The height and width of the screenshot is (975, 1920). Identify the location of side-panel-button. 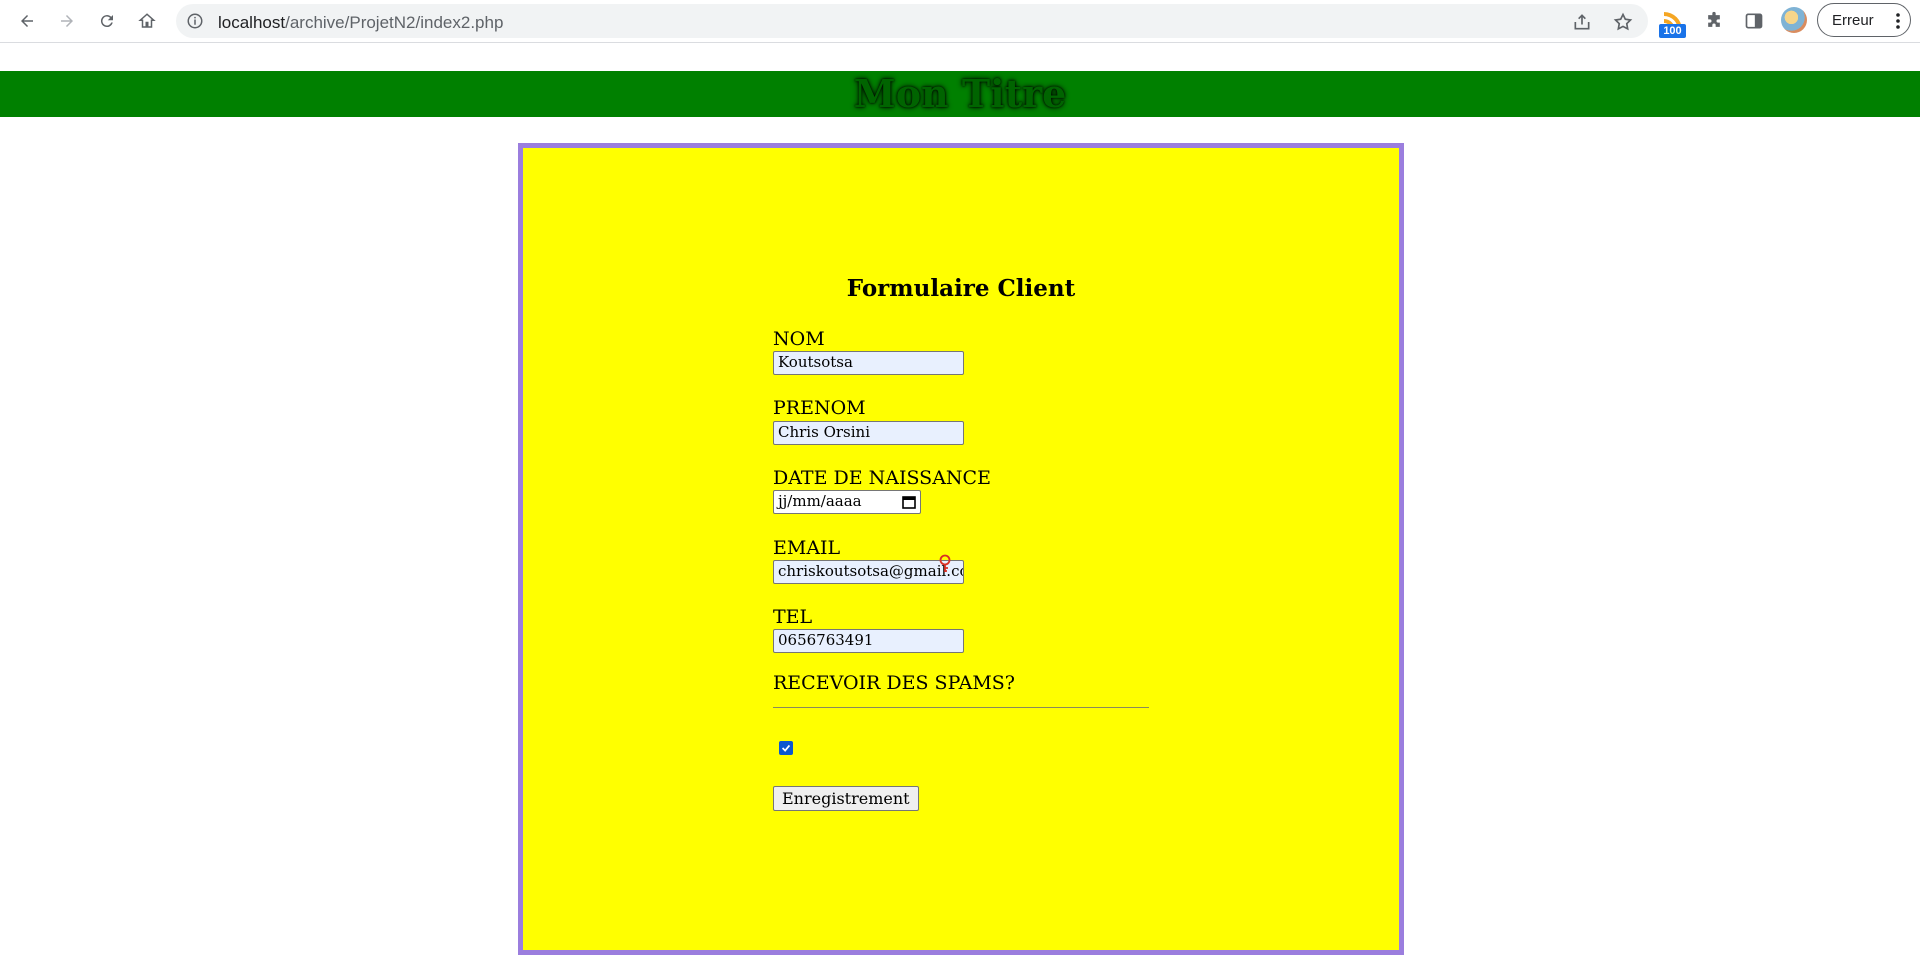
(1754, 21).